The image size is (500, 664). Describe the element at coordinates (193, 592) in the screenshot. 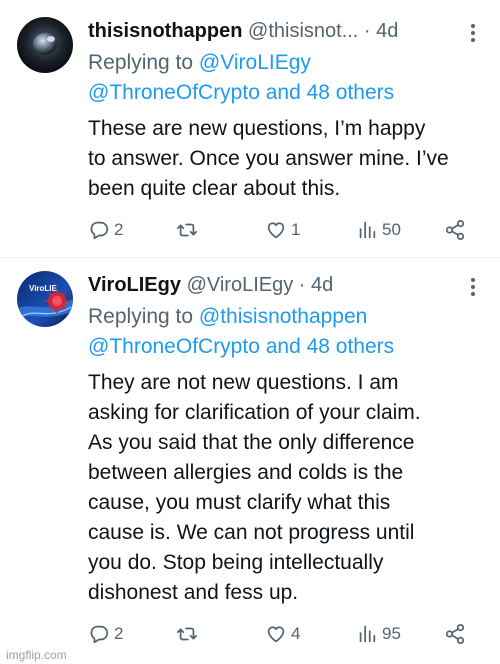

I see `tweet-text-line: dishonest and fess up.` at that location.